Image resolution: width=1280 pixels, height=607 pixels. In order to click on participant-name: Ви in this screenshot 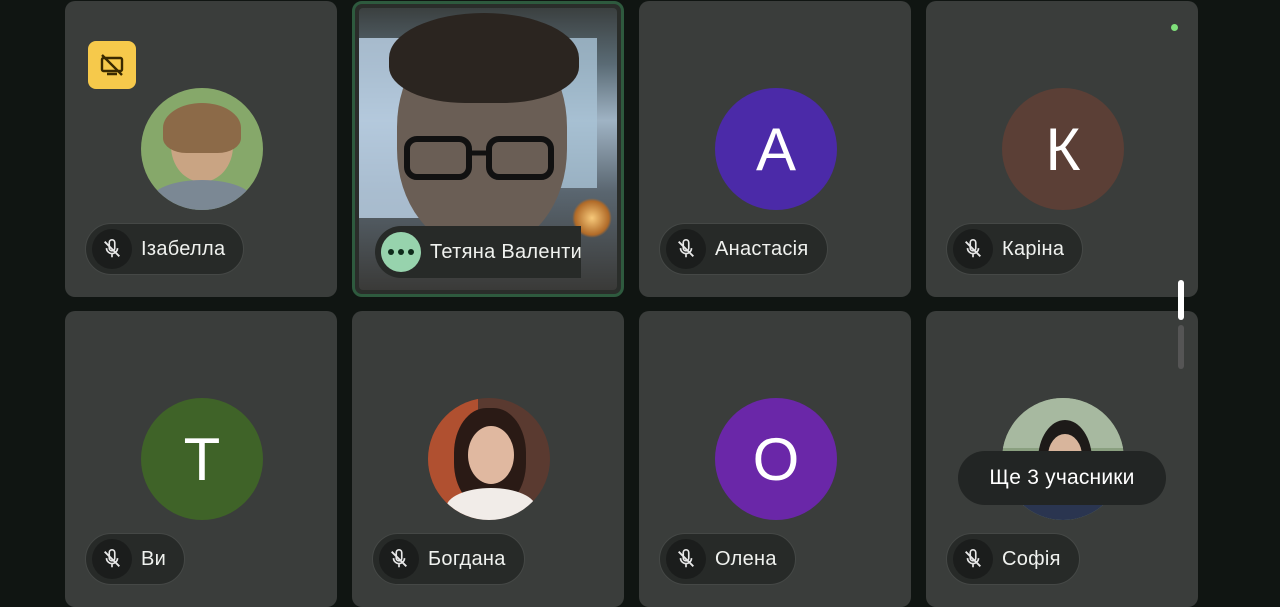, I will do `click(154, 558)`.